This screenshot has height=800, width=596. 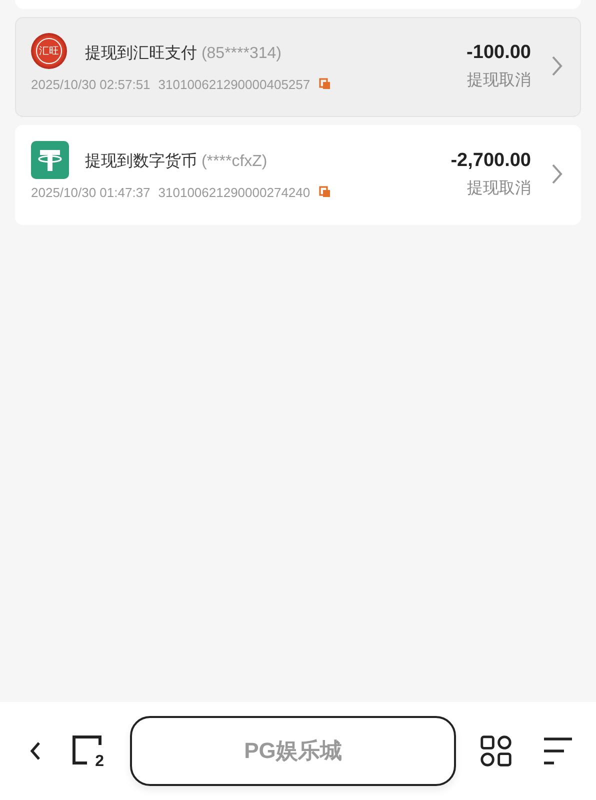 What do you see at coordinates (234, 192) in the screenshot?
I see `order-number: 310100621290000274240` at bounding box center [234, 192].